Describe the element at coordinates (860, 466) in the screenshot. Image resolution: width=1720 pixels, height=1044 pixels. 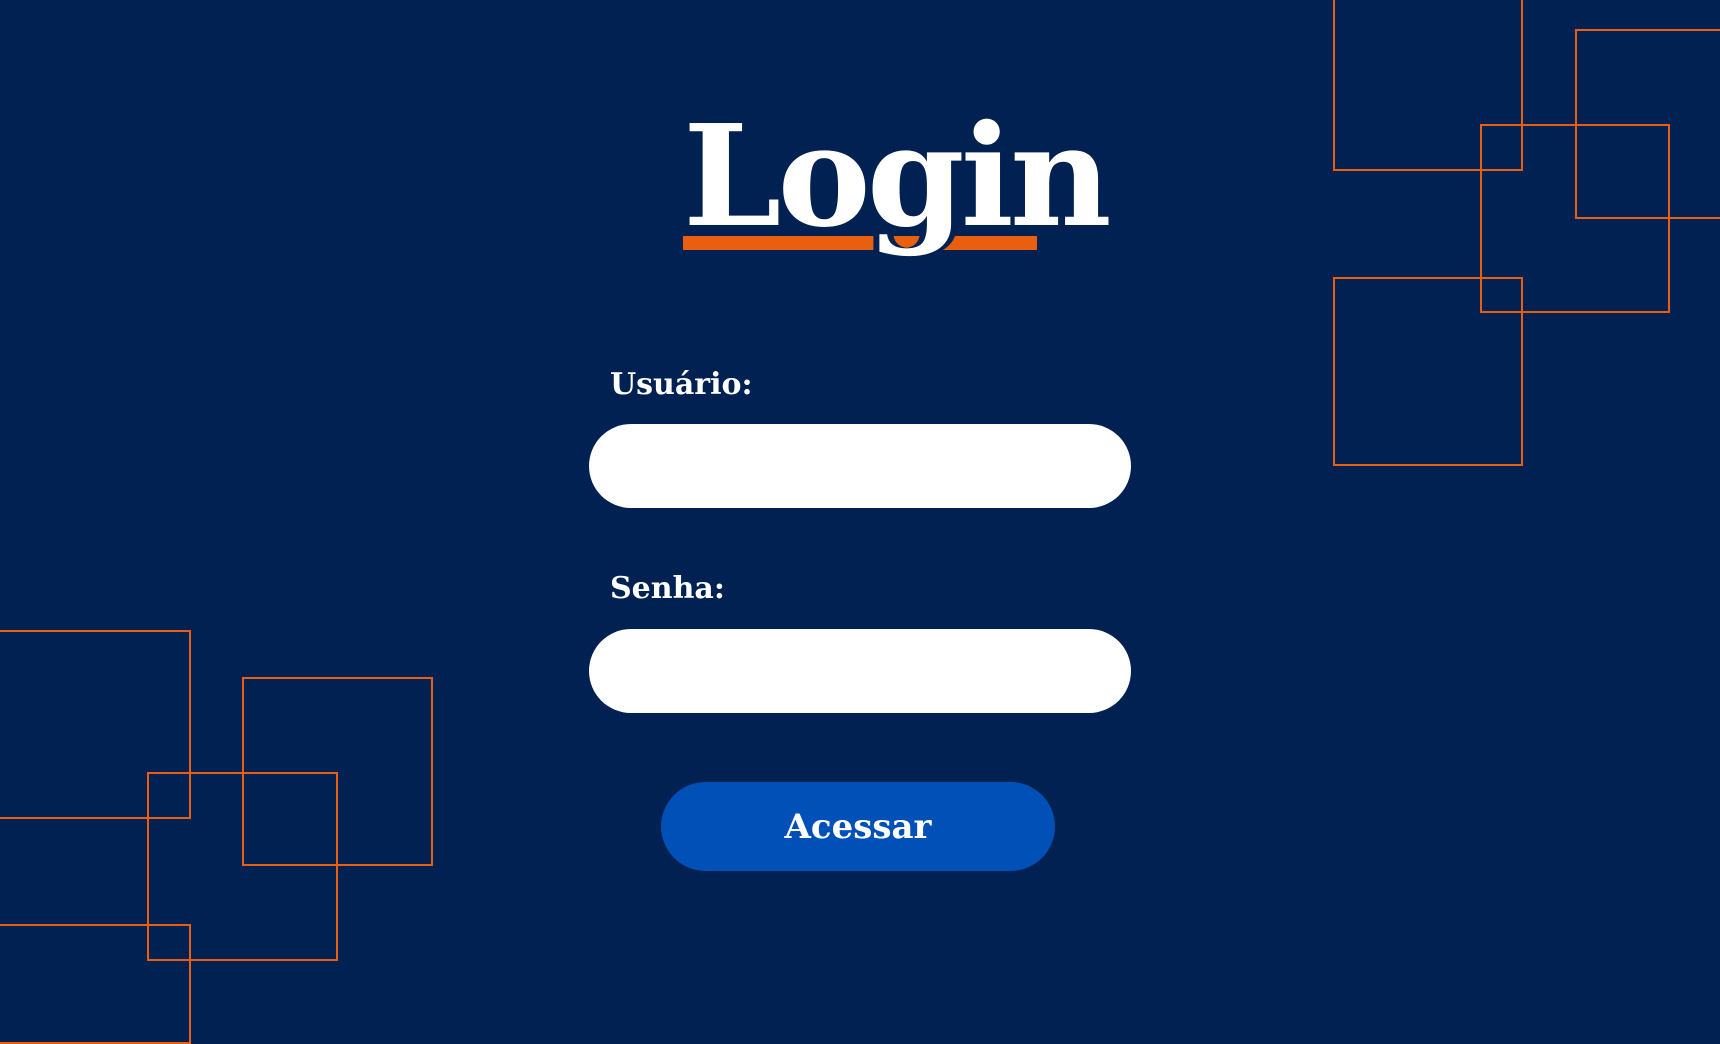
I see `username-input` at that location.